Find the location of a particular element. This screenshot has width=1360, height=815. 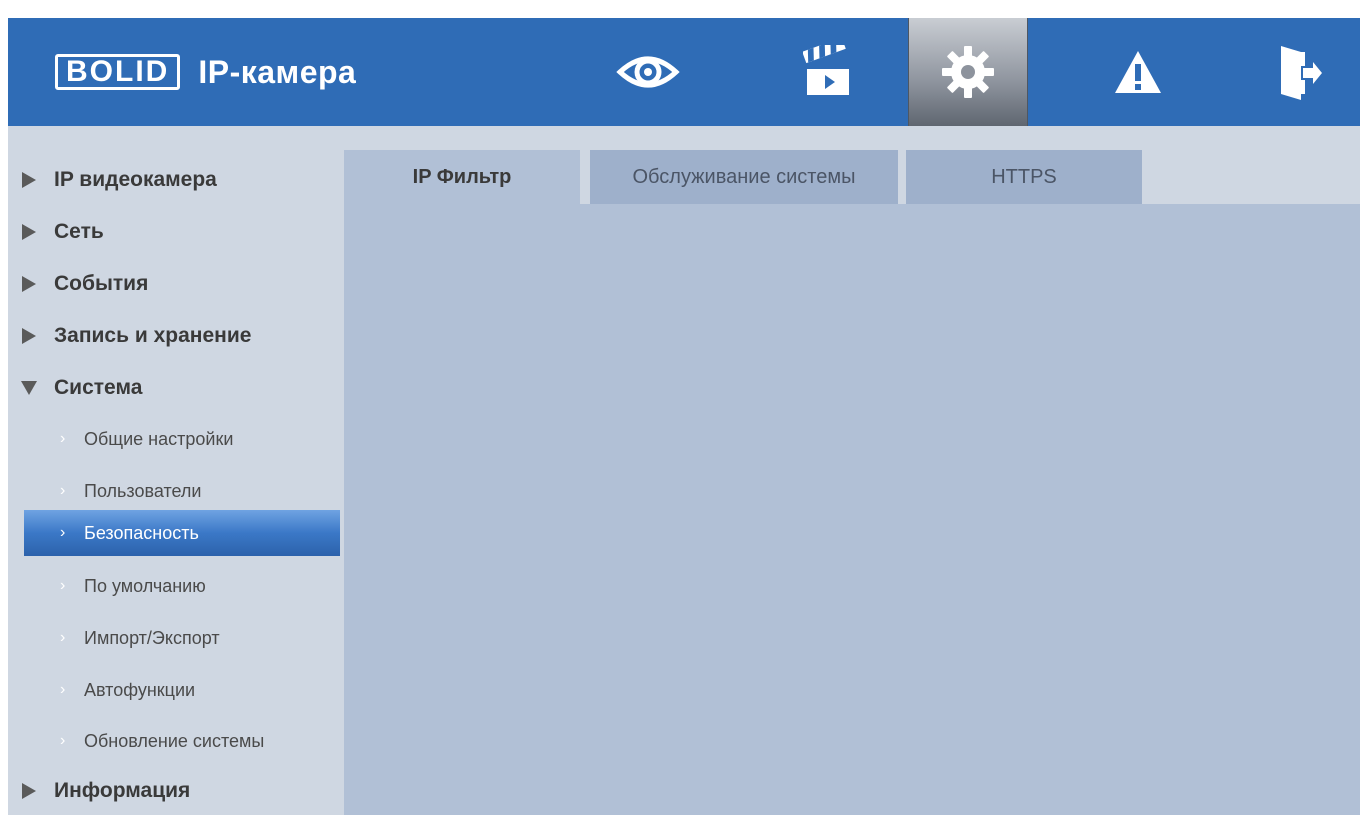

tab-ip-filter: IP Фильтр is located at coordinates (462, 177).